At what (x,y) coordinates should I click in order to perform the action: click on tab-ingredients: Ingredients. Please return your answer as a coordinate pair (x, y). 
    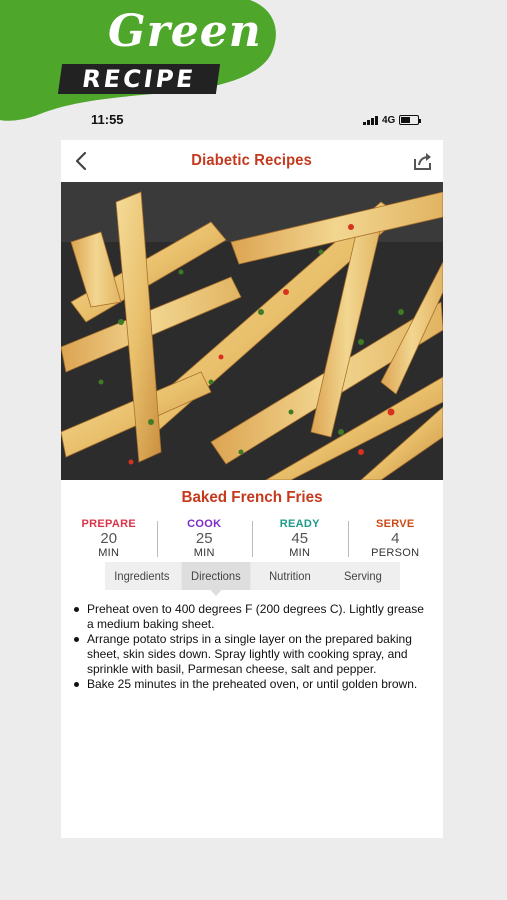
    Looking at the image, I should click on (142, 576).